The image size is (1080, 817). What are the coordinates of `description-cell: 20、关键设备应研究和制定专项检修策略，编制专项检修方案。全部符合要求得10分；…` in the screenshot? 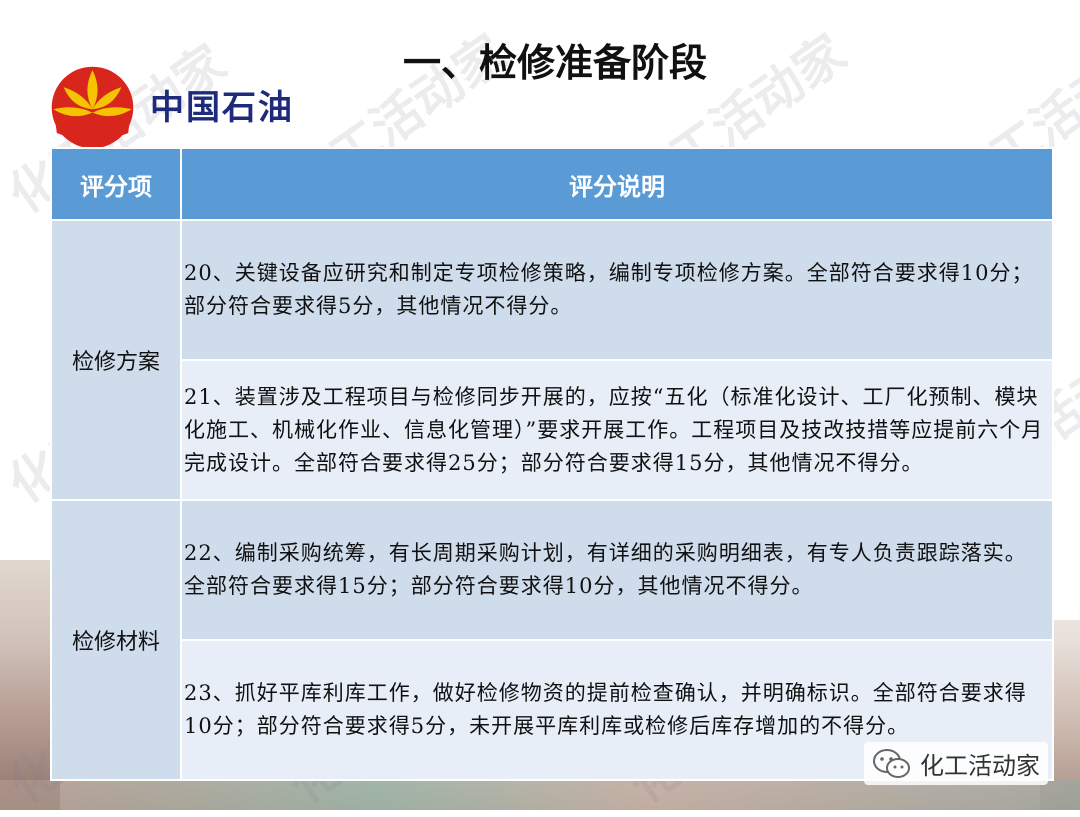 It's located at (617, 290).